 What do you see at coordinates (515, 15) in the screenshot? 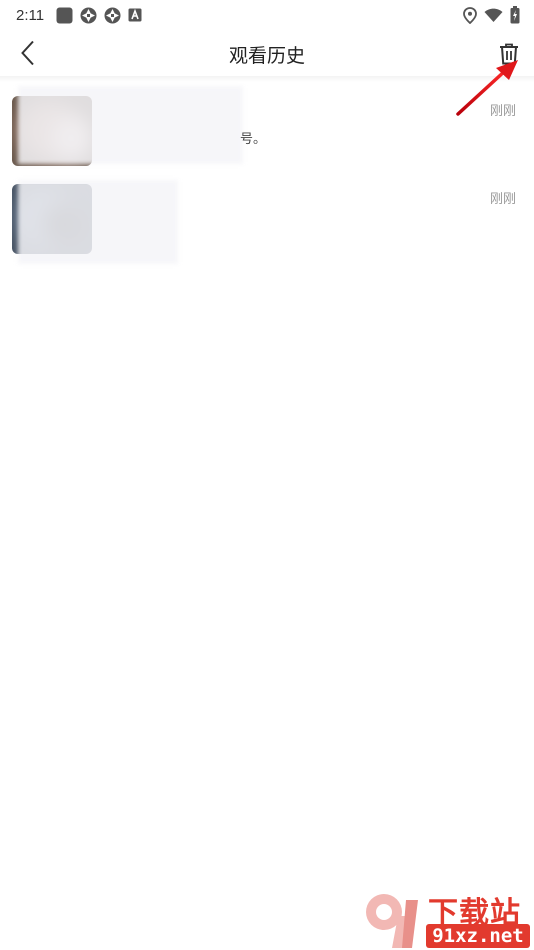
I see `battery-charging-icon` at bounding box center [515, 15].